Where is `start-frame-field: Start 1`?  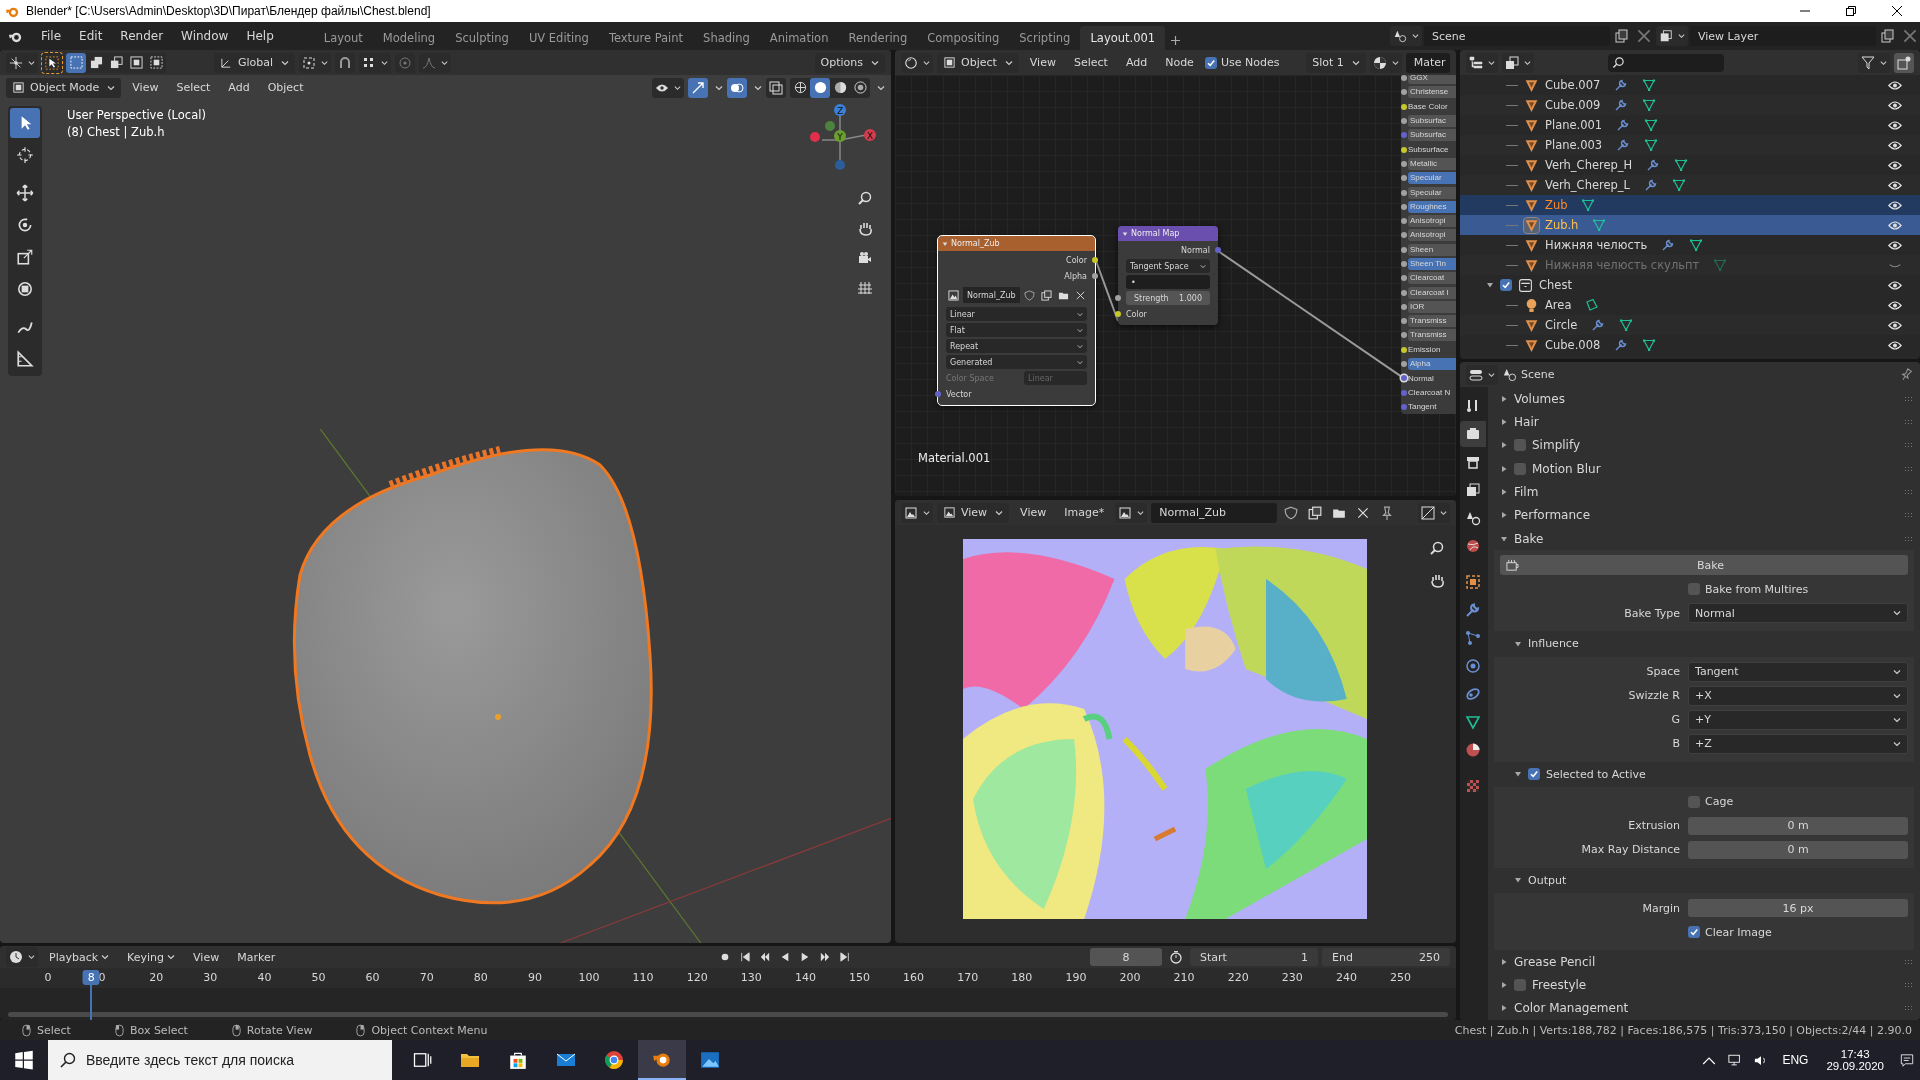 start-frame-field: Start 1 is located at coordinates (1254, 957).